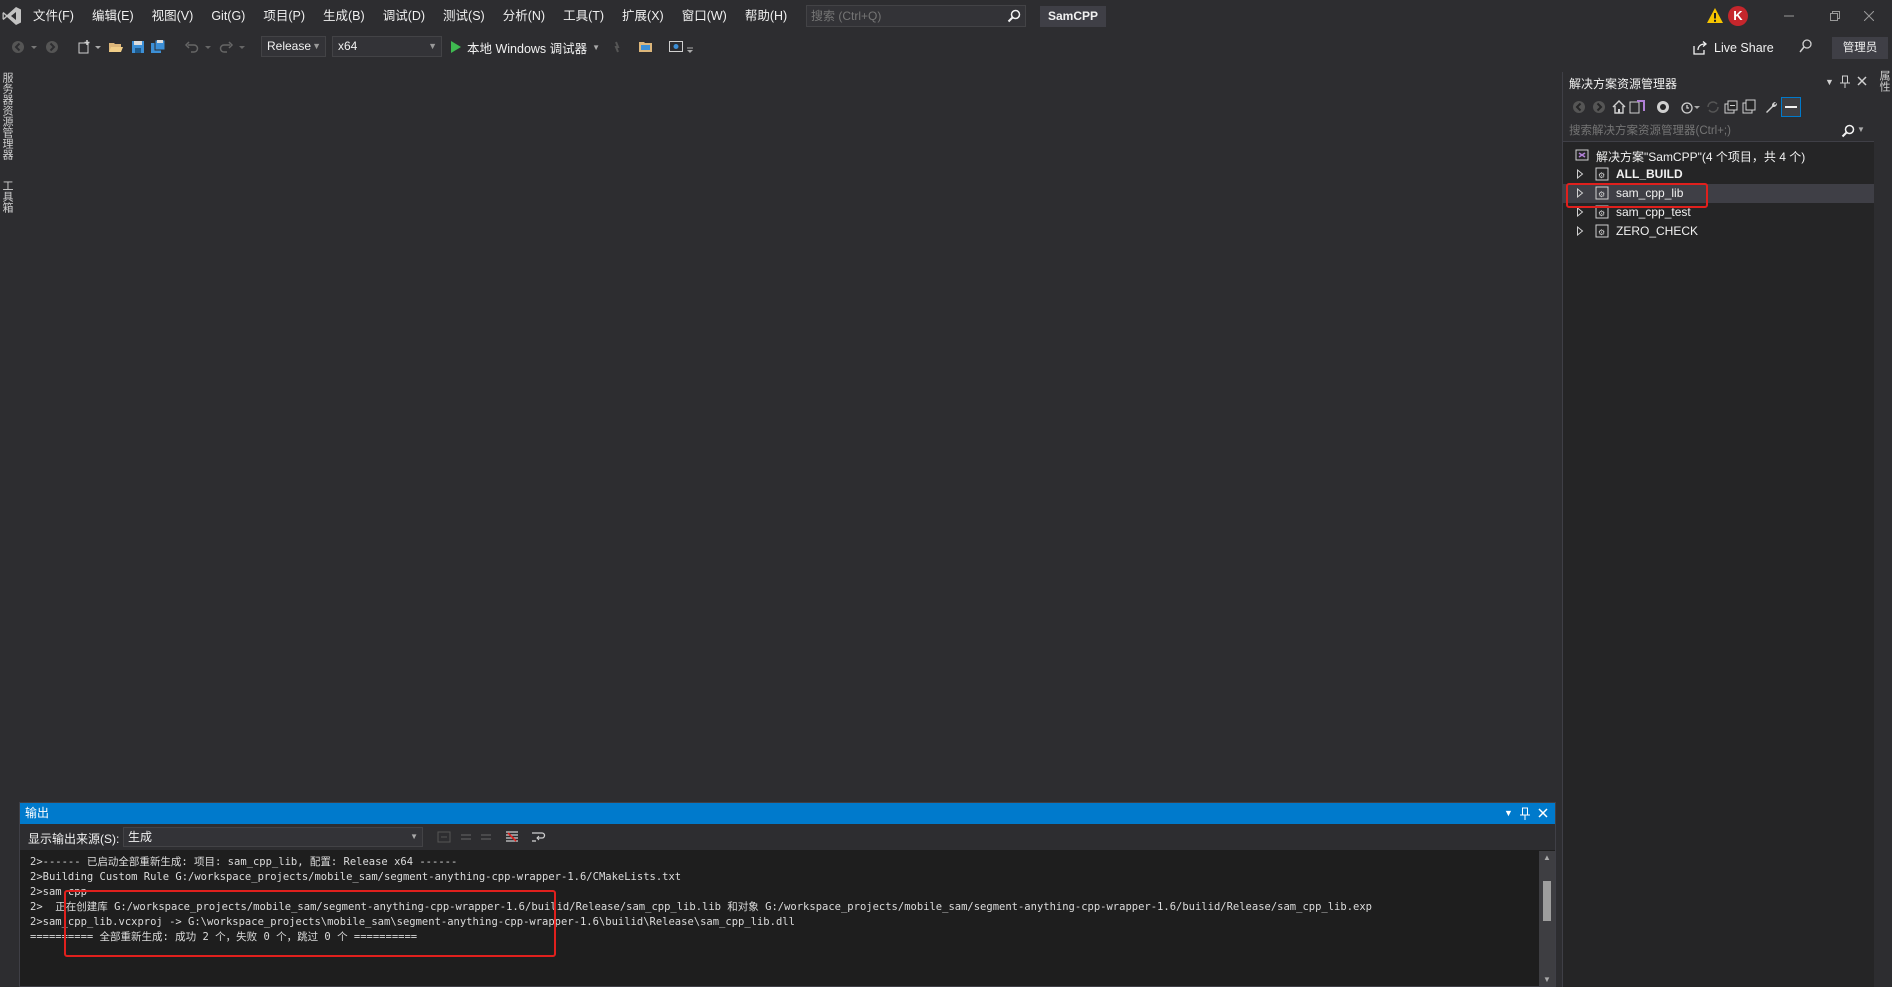 The width and height of the screenshot is (1892, 987). Describe the element at coordinates (138, 47) in the screenshot. I see `save-icon` at that location.